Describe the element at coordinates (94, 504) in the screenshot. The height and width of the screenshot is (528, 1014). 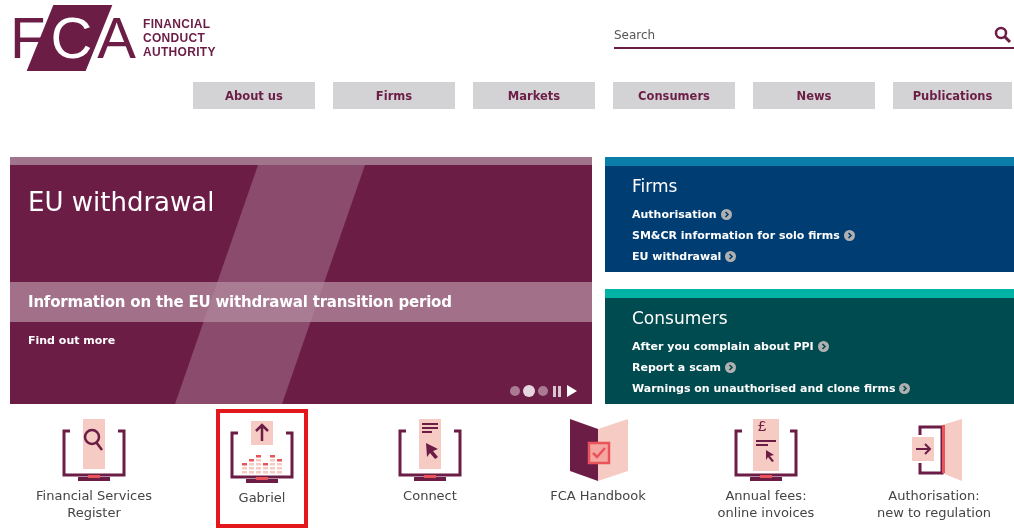
I see `tile-label: Financial Services Register` at that location.